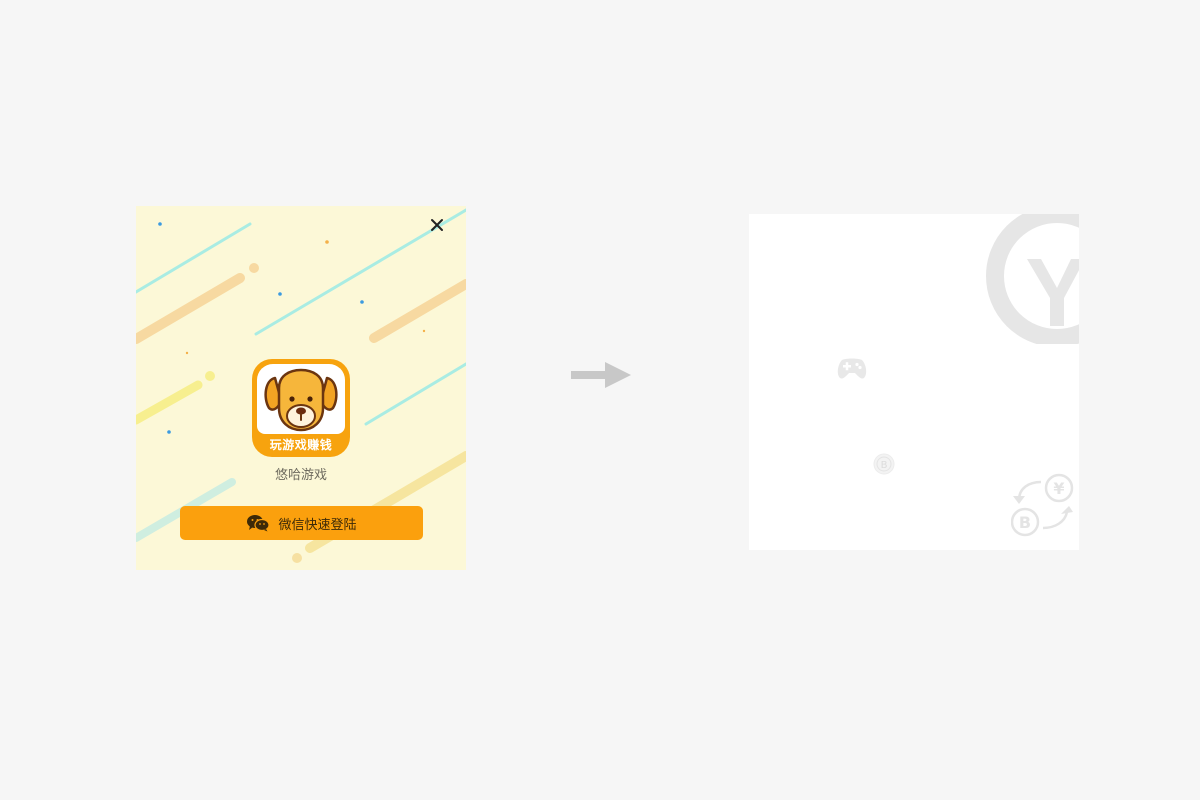 The height and width of the screenshot is (800, 1200). I want to click on app-icon-banner: 玩游戏赚钱, so click(301, 445).